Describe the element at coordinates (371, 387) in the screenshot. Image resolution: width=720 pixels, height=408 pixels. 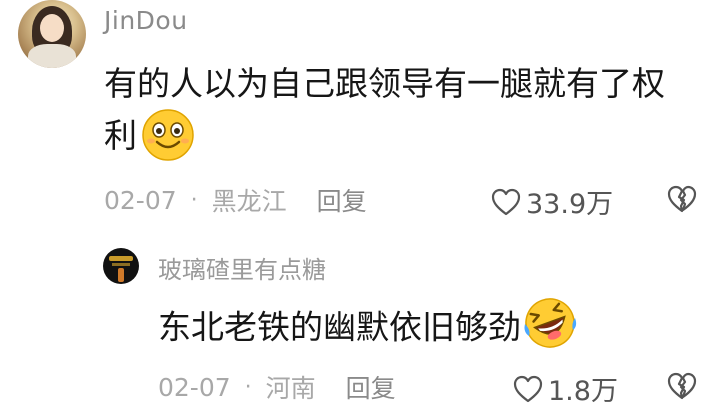
I see `reply-reply-button: 回复` at that location.